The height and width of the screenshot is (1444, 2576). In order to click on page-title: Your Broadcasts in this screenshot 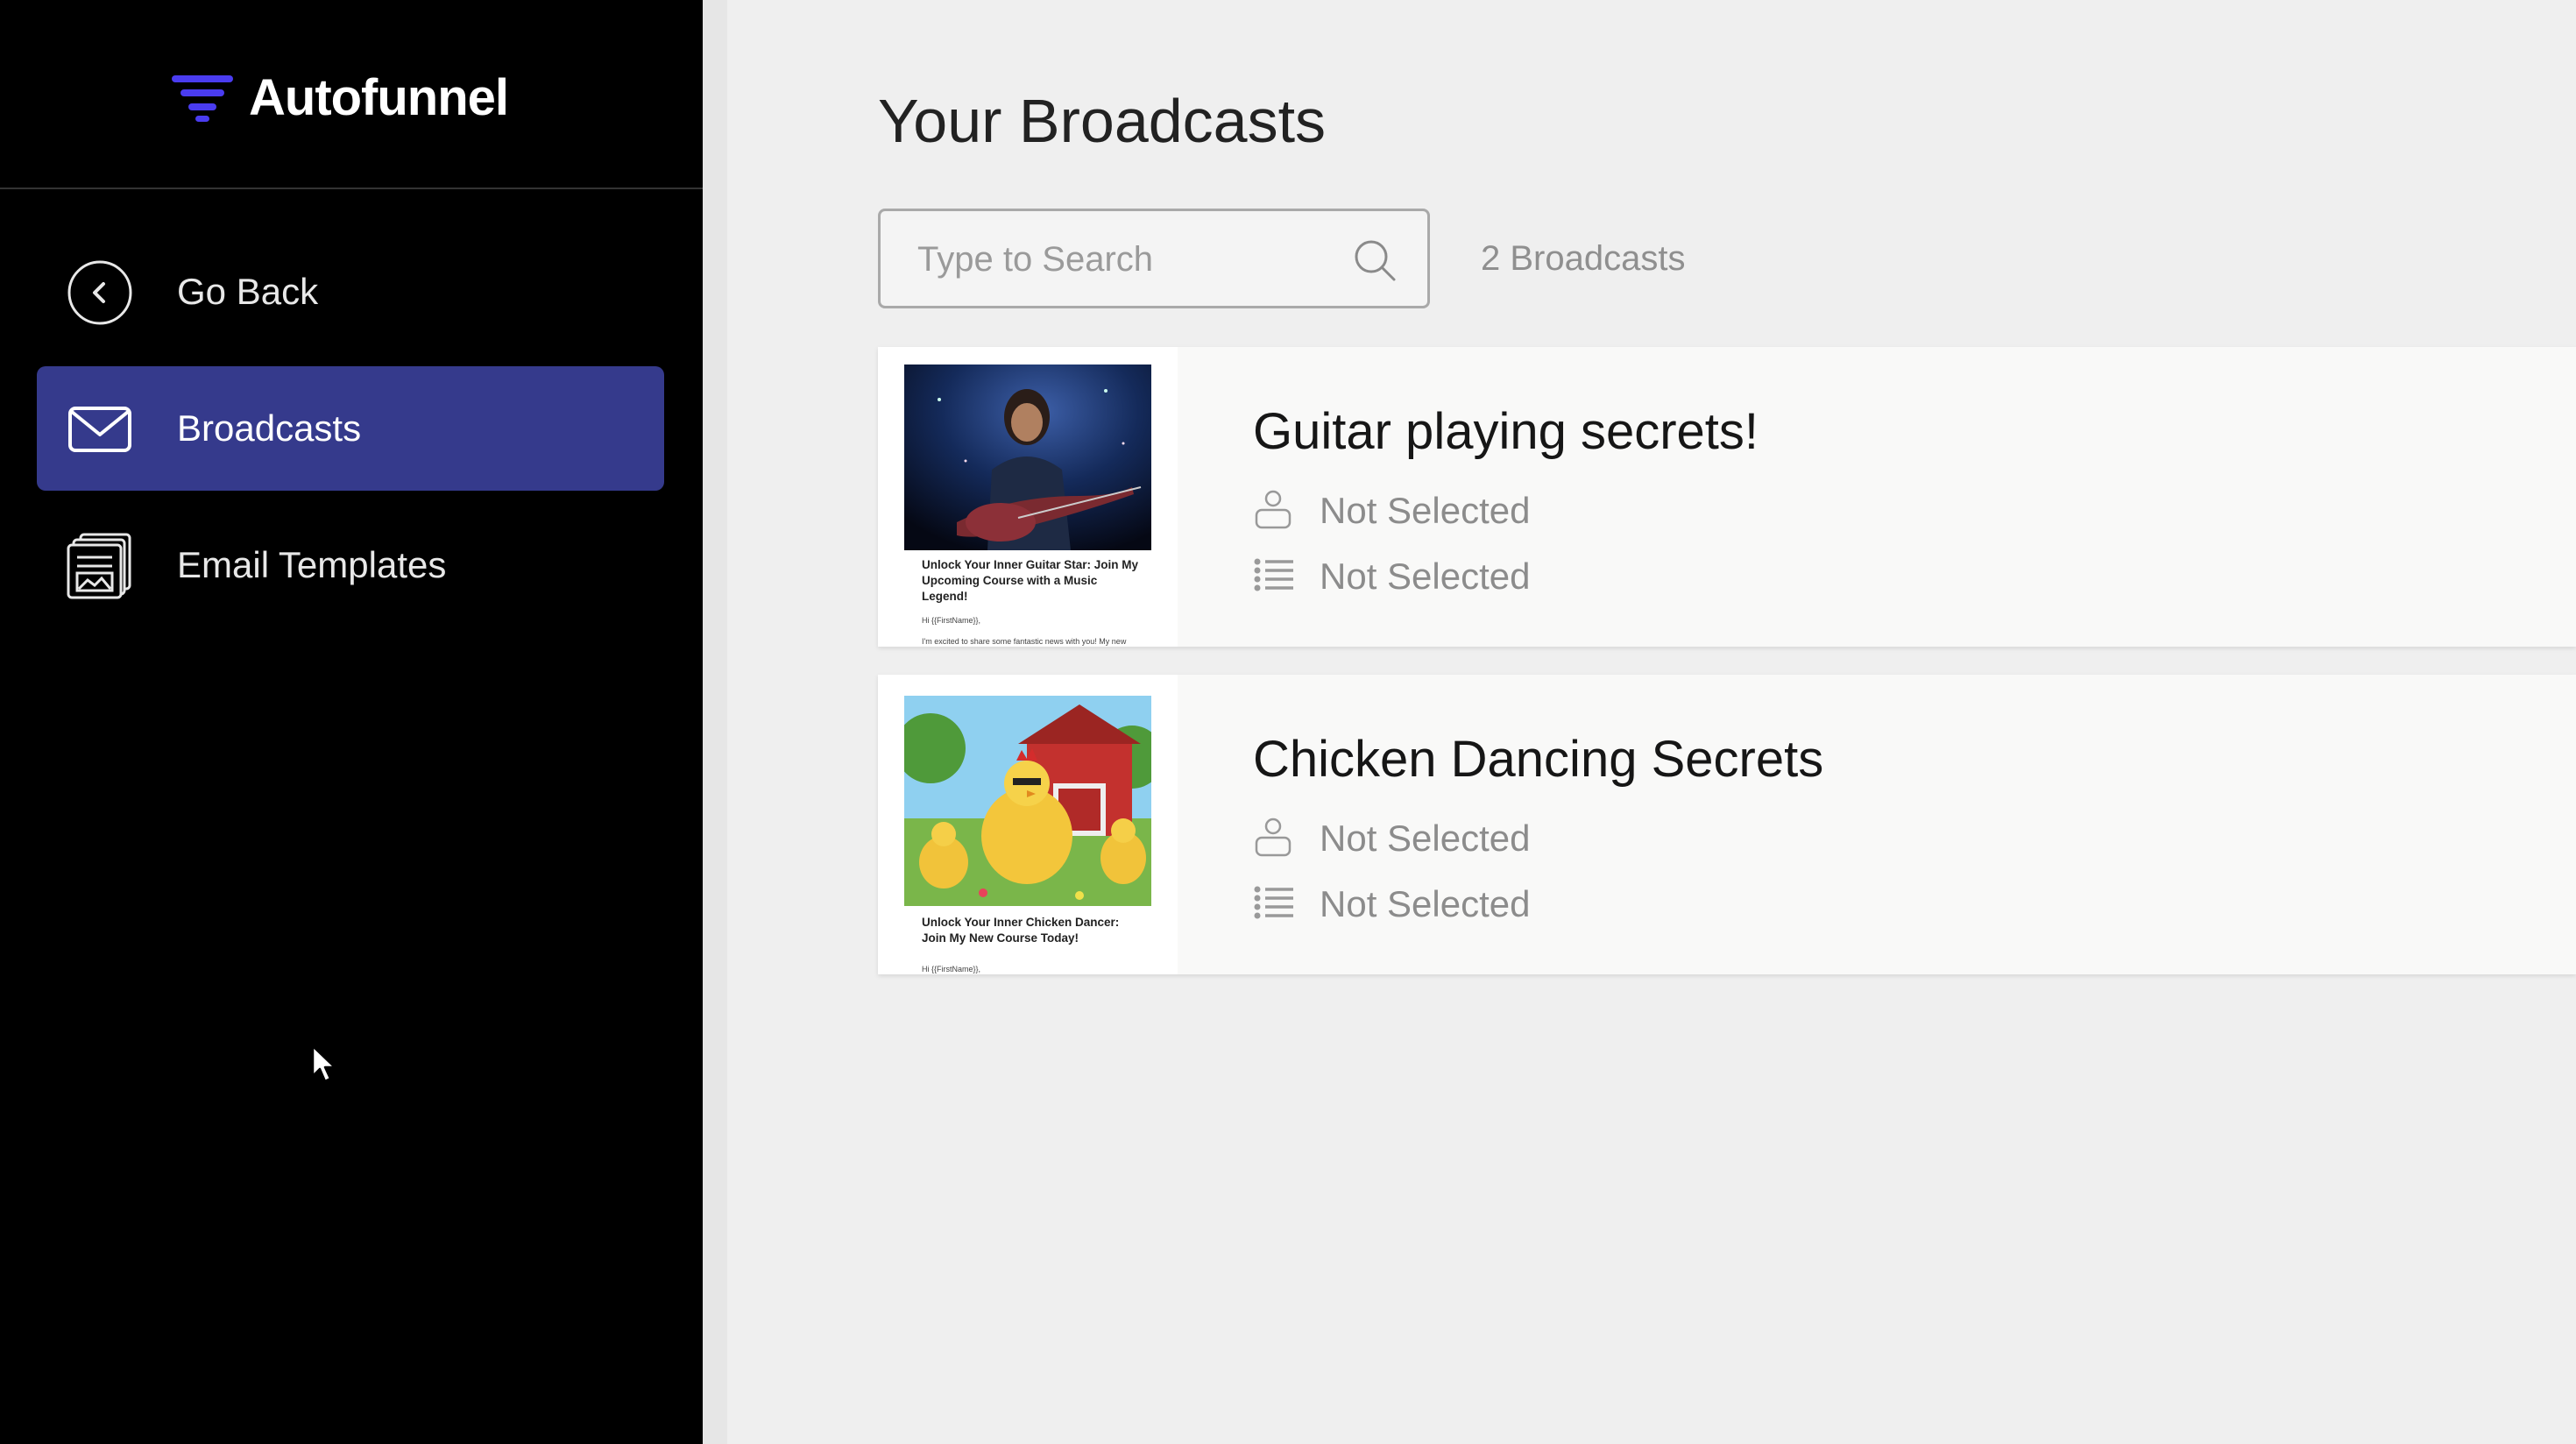, I will do `click(1102, 121)`.